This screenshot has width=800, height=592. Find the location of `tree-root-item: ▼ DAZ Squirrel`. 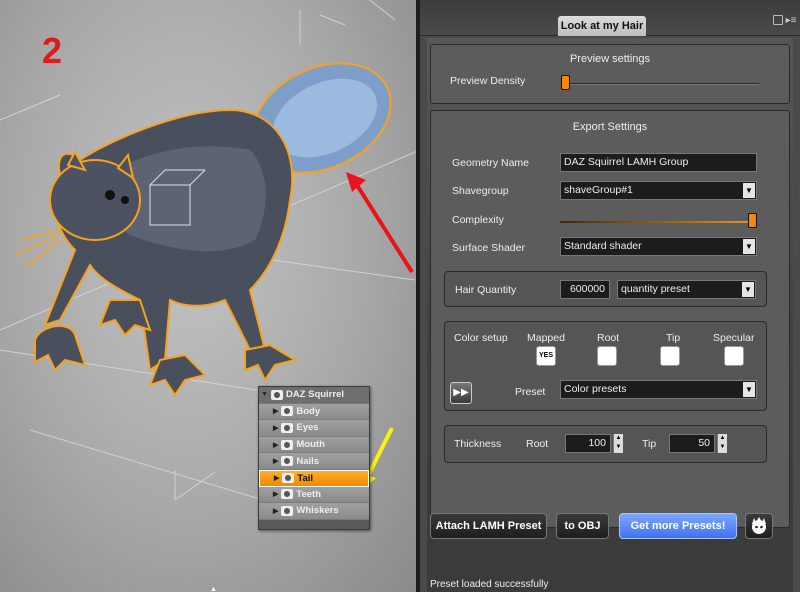

tree-root-item: ▼ DAZ Squirrel is located at coordinates (314, 395).